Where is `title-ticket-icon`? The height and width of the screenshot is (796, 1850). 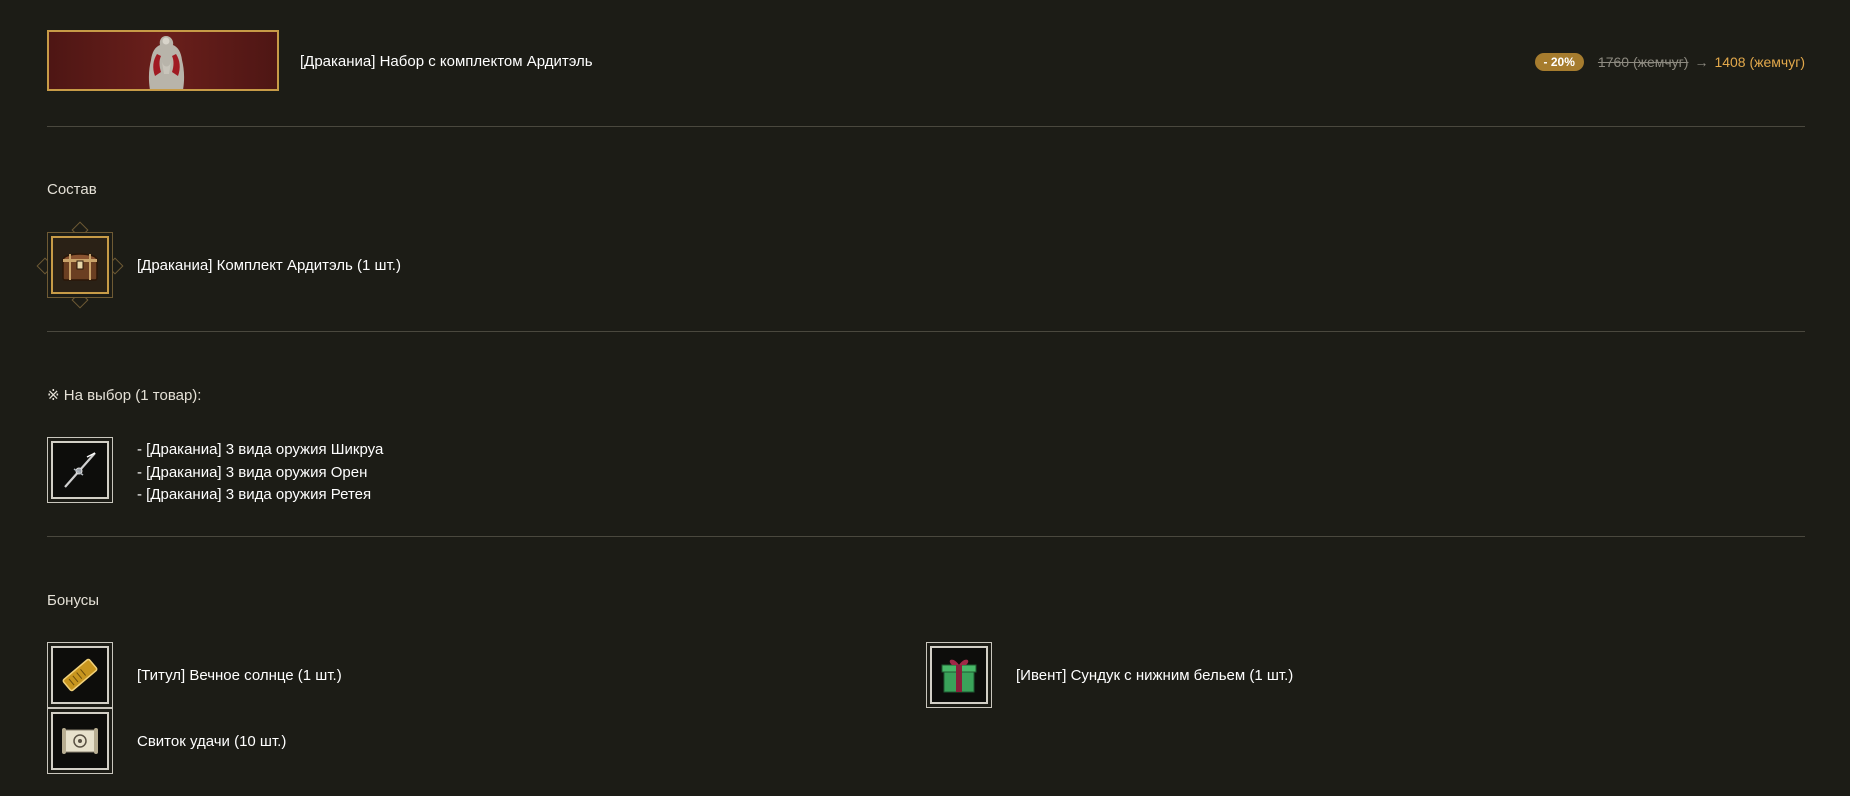 title-ticket-icon is located at coordinates (80, 675).